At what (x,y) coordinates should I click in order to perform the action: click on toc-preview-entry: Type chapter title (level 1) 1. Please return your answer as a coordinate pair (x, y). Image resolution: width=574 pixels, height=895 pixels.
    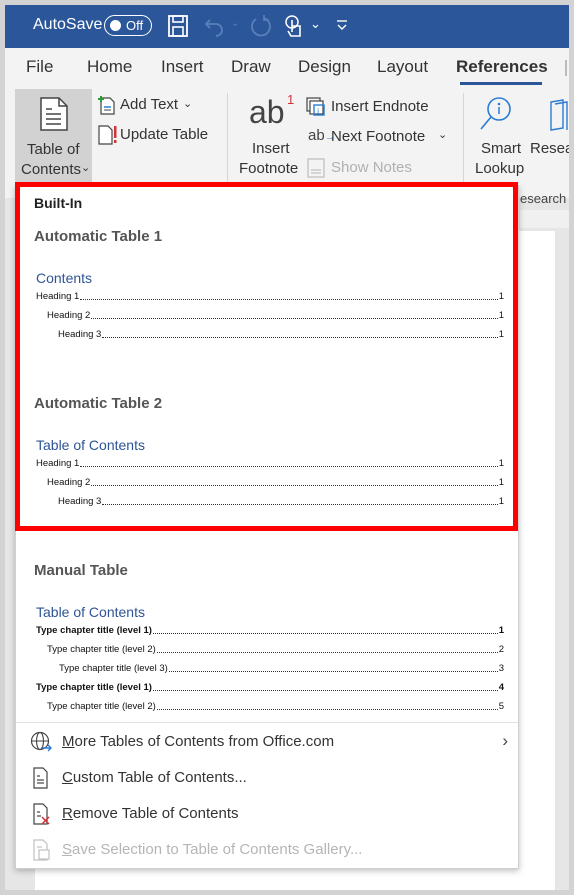
    Looking at the image, I should click on (270, 630).